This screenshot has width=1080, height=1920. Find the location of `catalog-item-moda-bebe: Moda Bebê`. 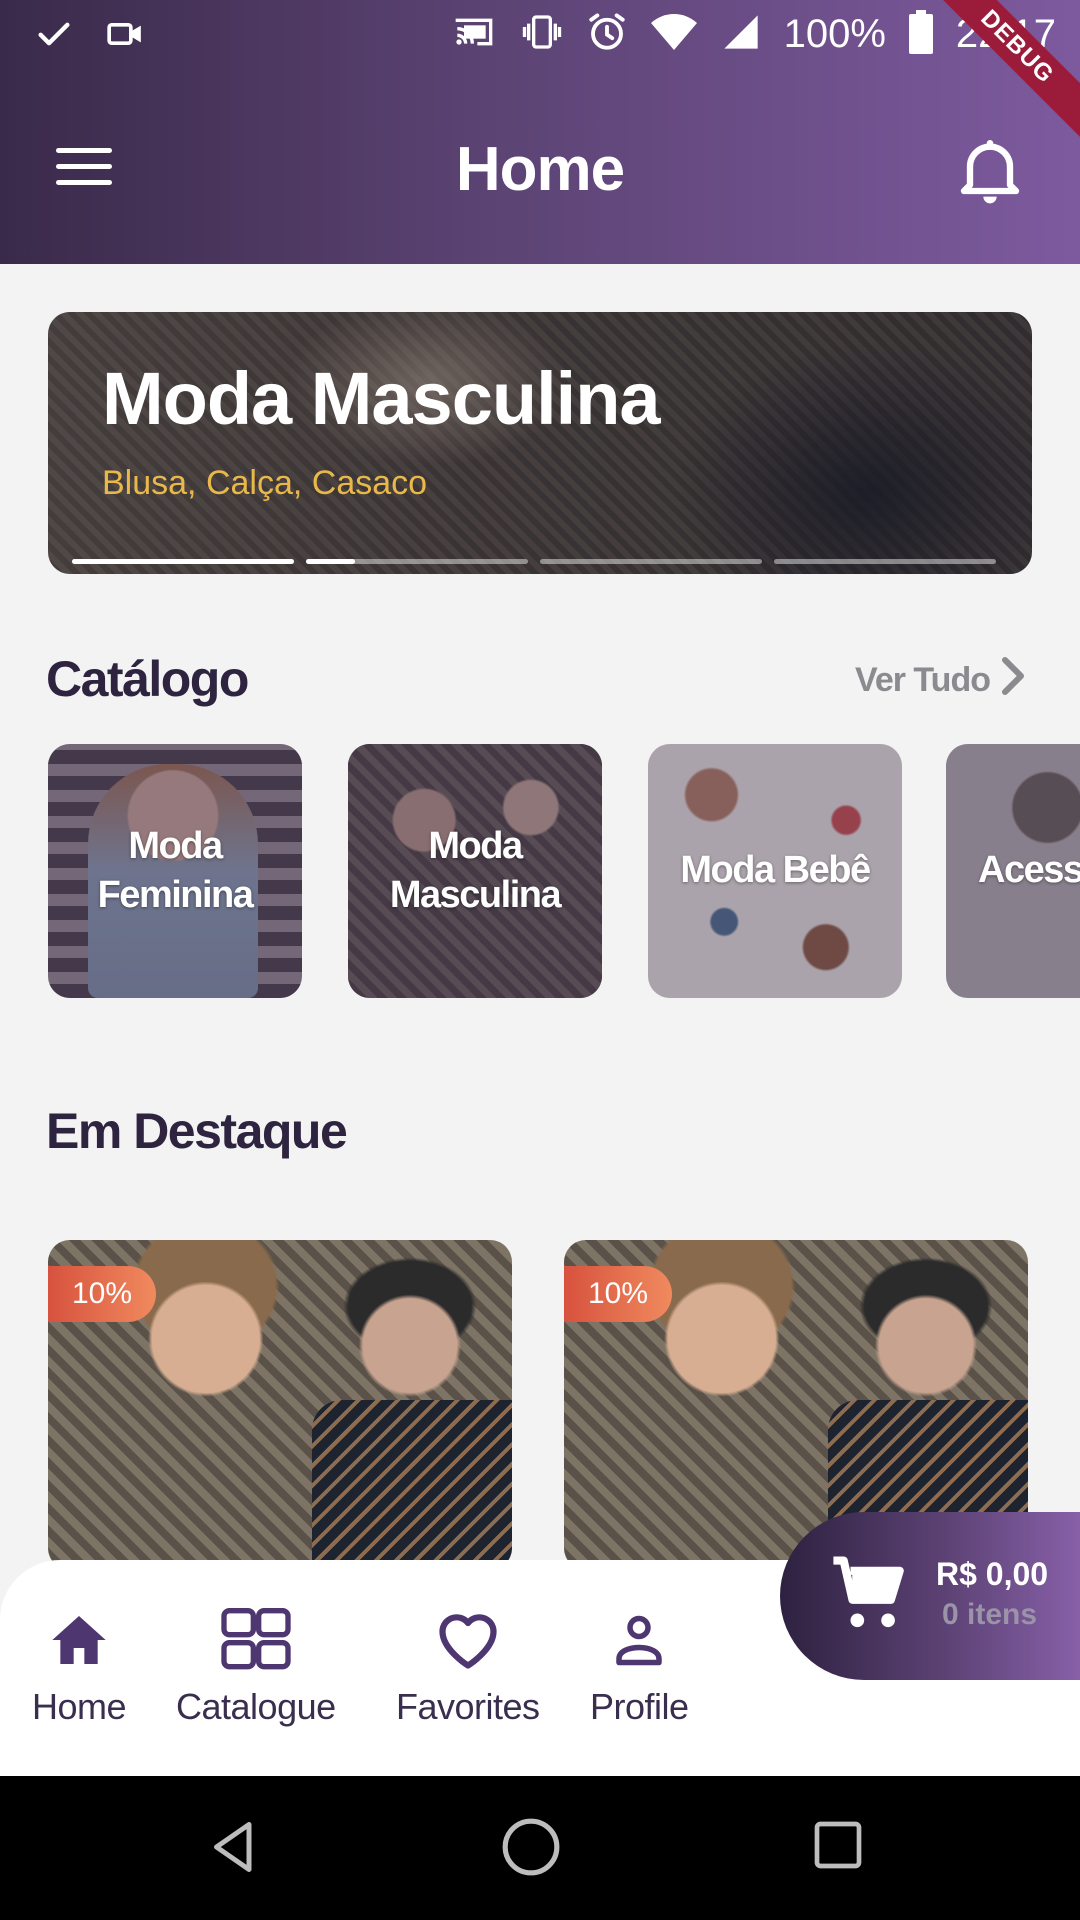

catalog-item-moda-bebe: Moda Bebê is located at coordinates (775, 871).